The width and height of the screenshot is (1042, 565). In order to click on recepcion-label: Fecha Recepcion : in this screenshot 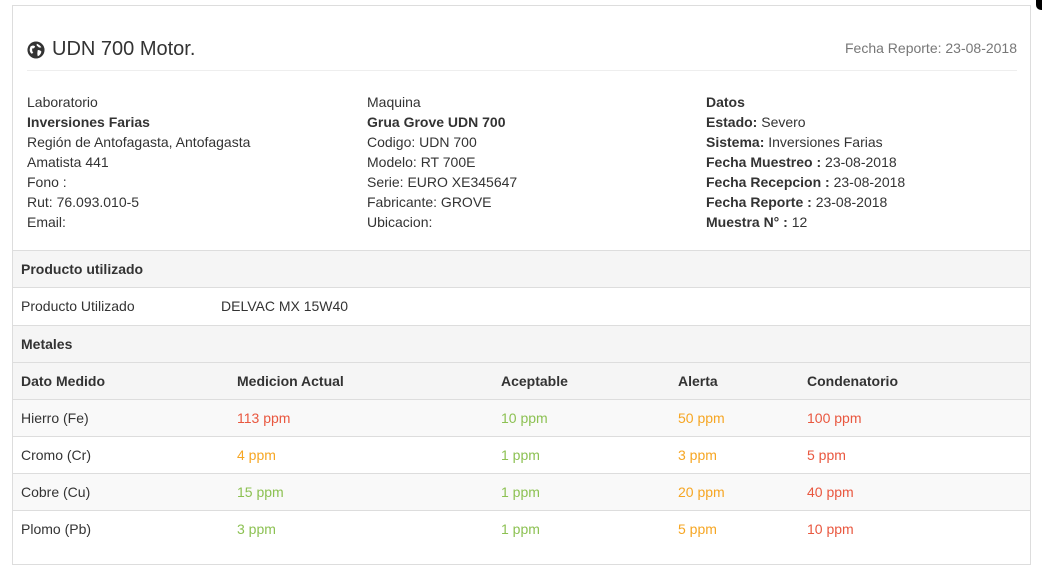, I will do `click(768, 182)`.